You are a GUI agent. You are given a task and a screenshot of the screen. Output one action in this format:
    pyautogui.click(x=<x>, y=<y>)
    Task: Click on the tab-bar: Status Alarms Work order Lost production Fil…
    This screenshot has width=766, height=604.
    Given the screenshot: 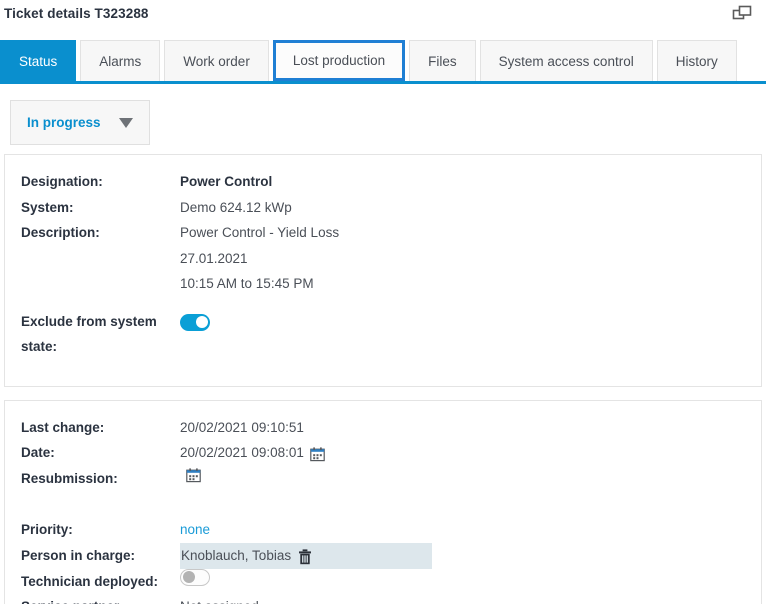 What is the action you would take?
    pyautogui.click(x=383, y=62)
    